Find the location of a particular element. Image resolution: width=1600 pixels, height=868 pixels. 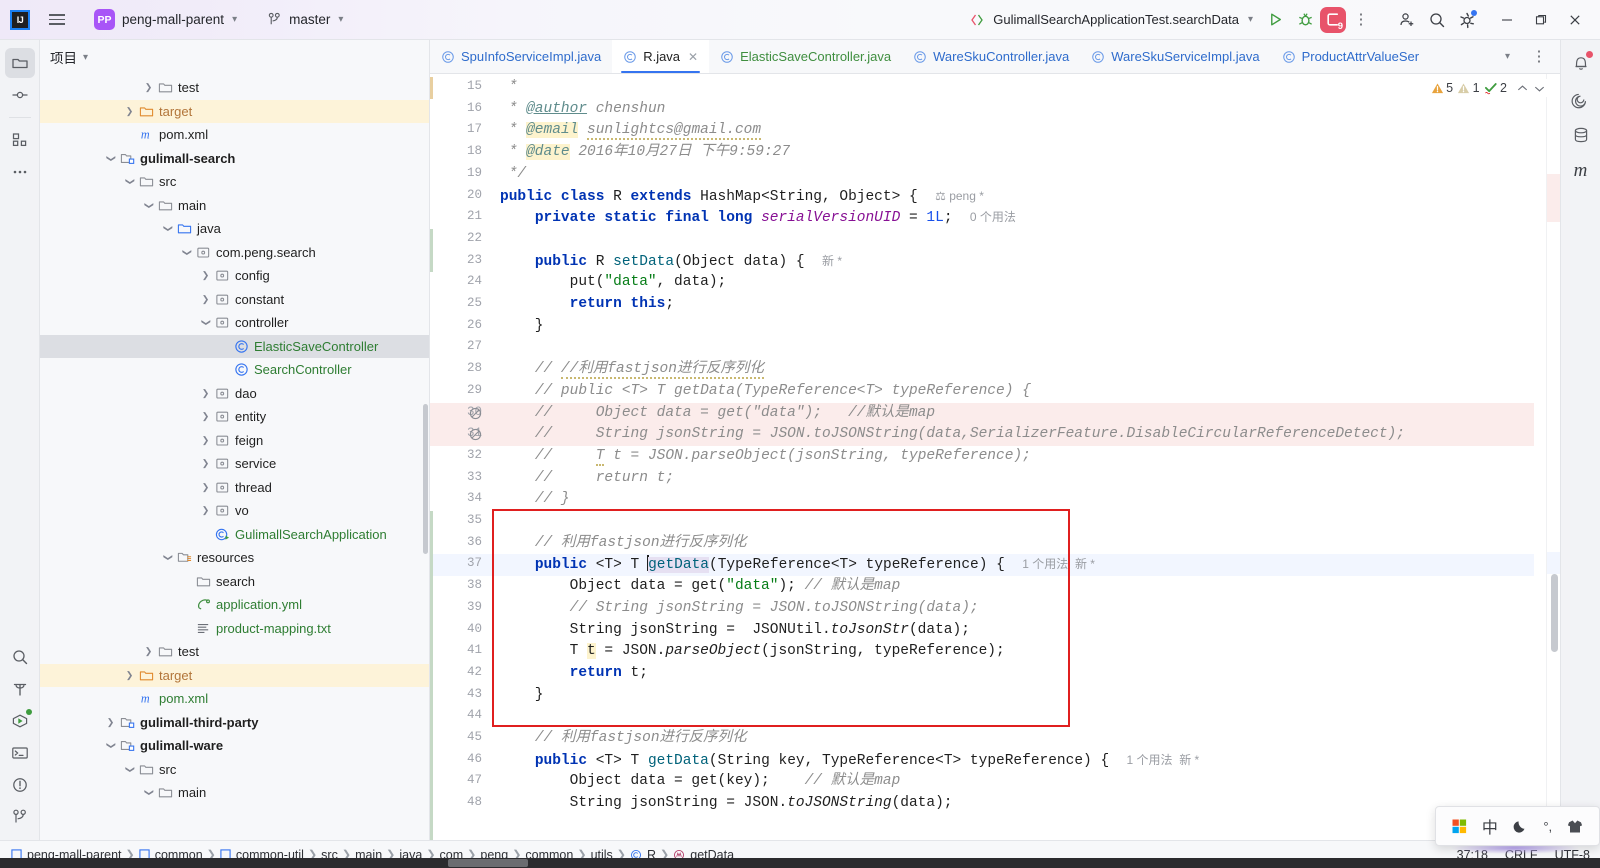

more-actions-button: ⋮ is located at coordinates (1361, 20).